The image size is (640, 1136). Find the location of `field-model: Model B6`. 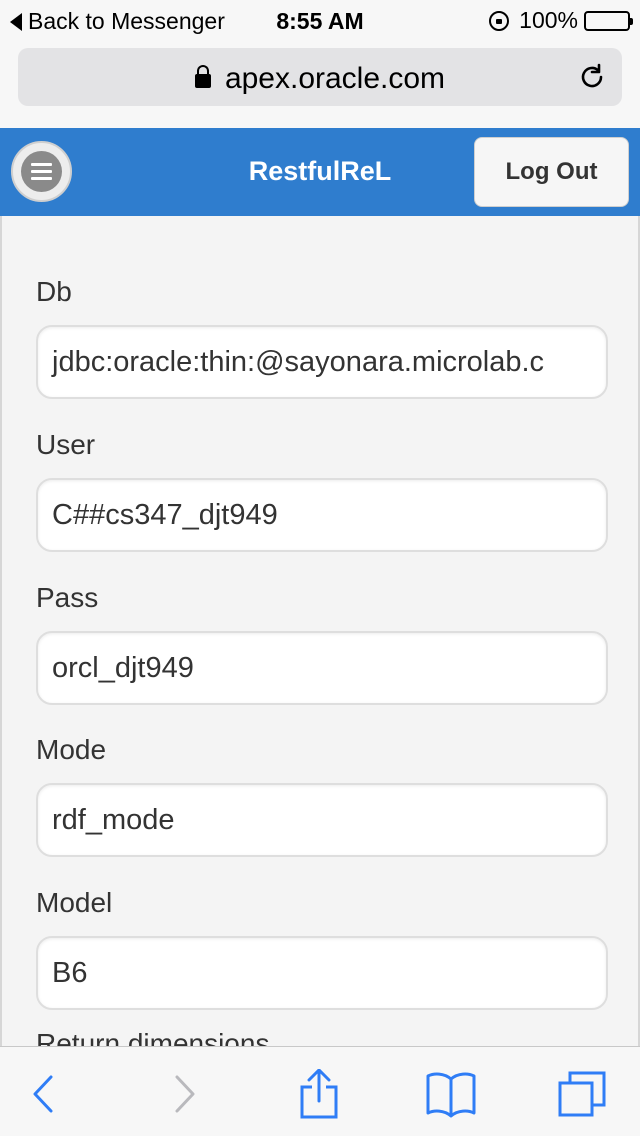

field-model: Model B6 is located at coordinates (322, 946).